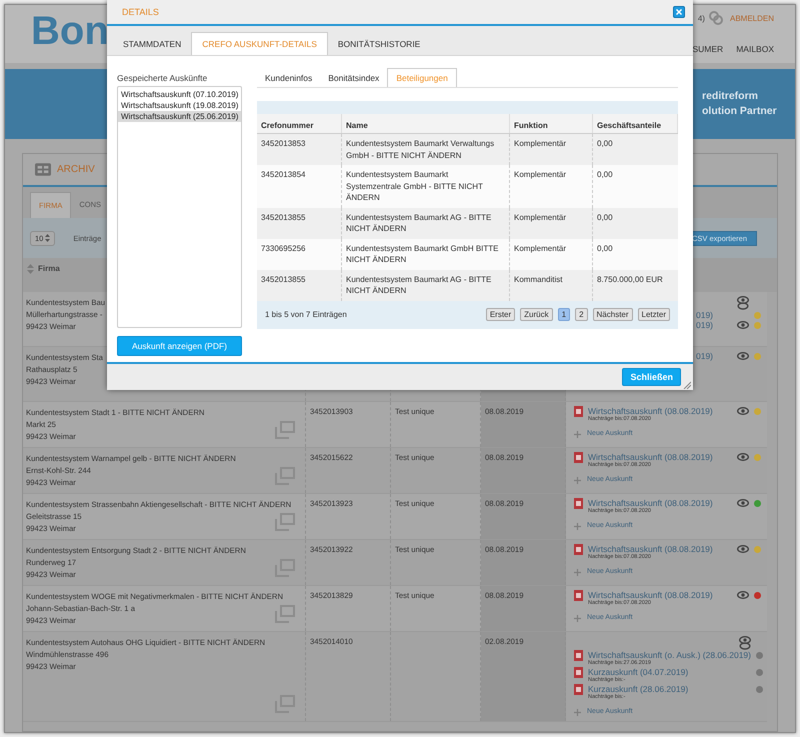 This screenshot has height=737, width=800. What do you see at coordinates (259, 43) in the screenshot?
I see `tab: CREFO AUSKUNFT-DETAILS` at bounding box center [259, 43].